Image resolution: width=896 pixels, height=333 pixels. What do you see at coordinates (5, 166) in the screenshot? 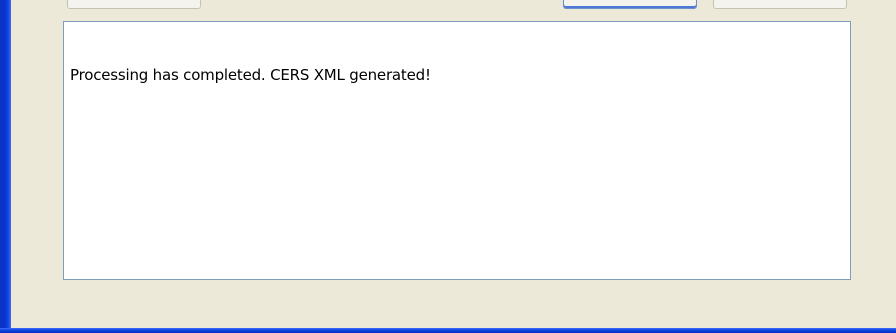
I see `window-frame-left` at bounding box center [5, 166].